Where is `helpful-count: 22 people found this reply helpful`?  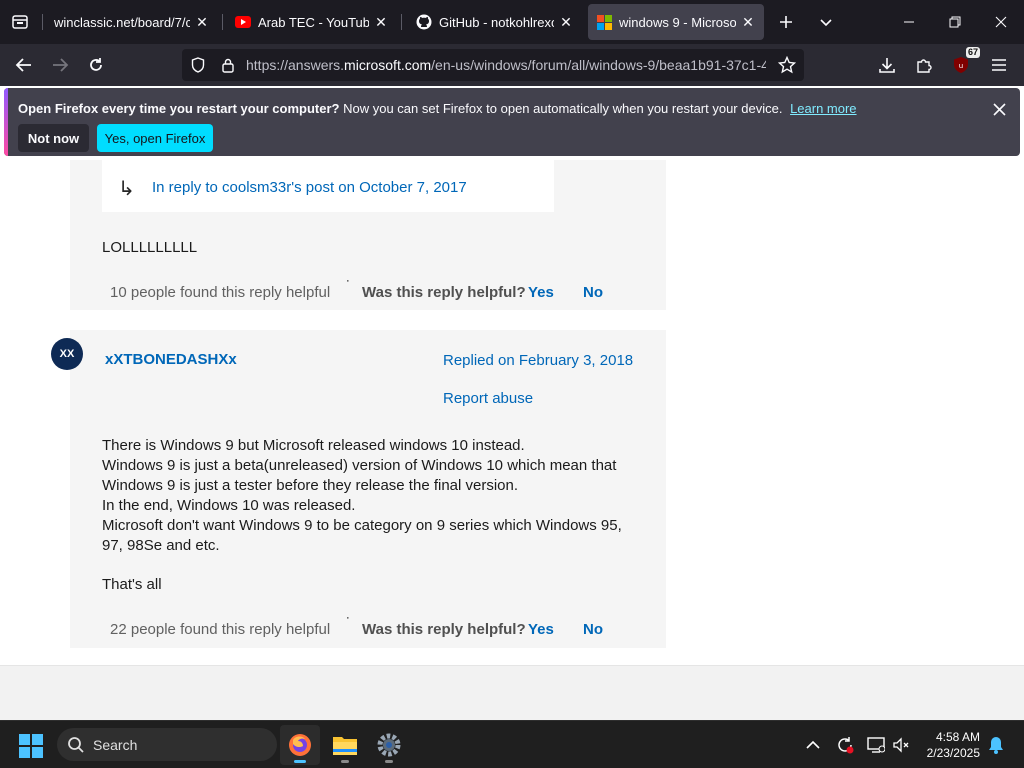 helpful-count: 22 people found this reply helpful is located at coordinates (220, 629).